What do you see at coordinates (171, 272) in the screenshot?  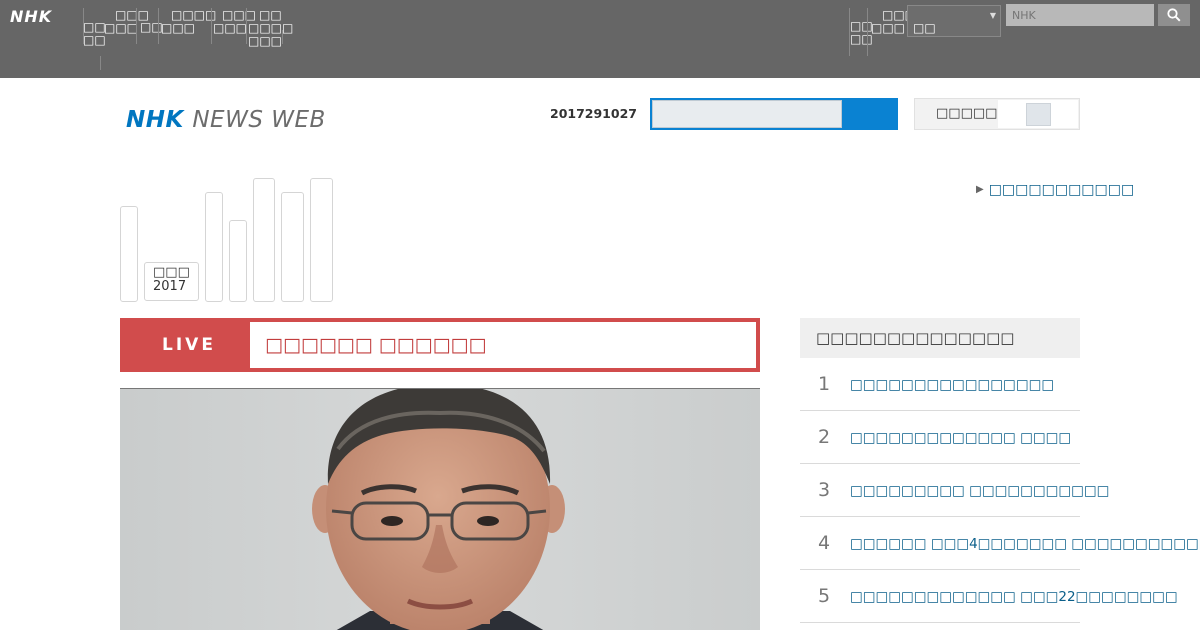 I see `date-badge-label: □□□` at bounding box center [171, 272].